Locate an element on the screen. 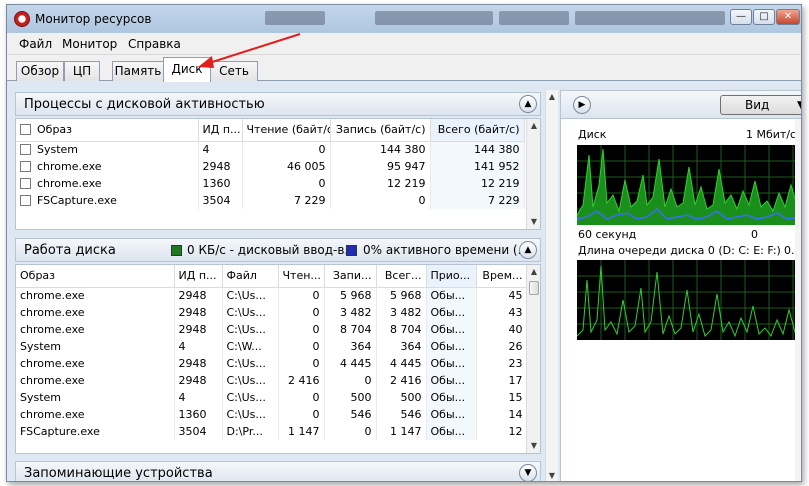  disk-graph is located at coordinates (689, 185).